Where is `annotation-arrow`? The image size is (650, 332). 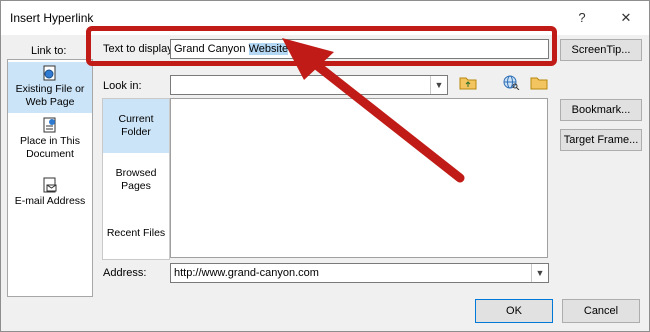 annotation-arrow is located at coordinates (373, 110).